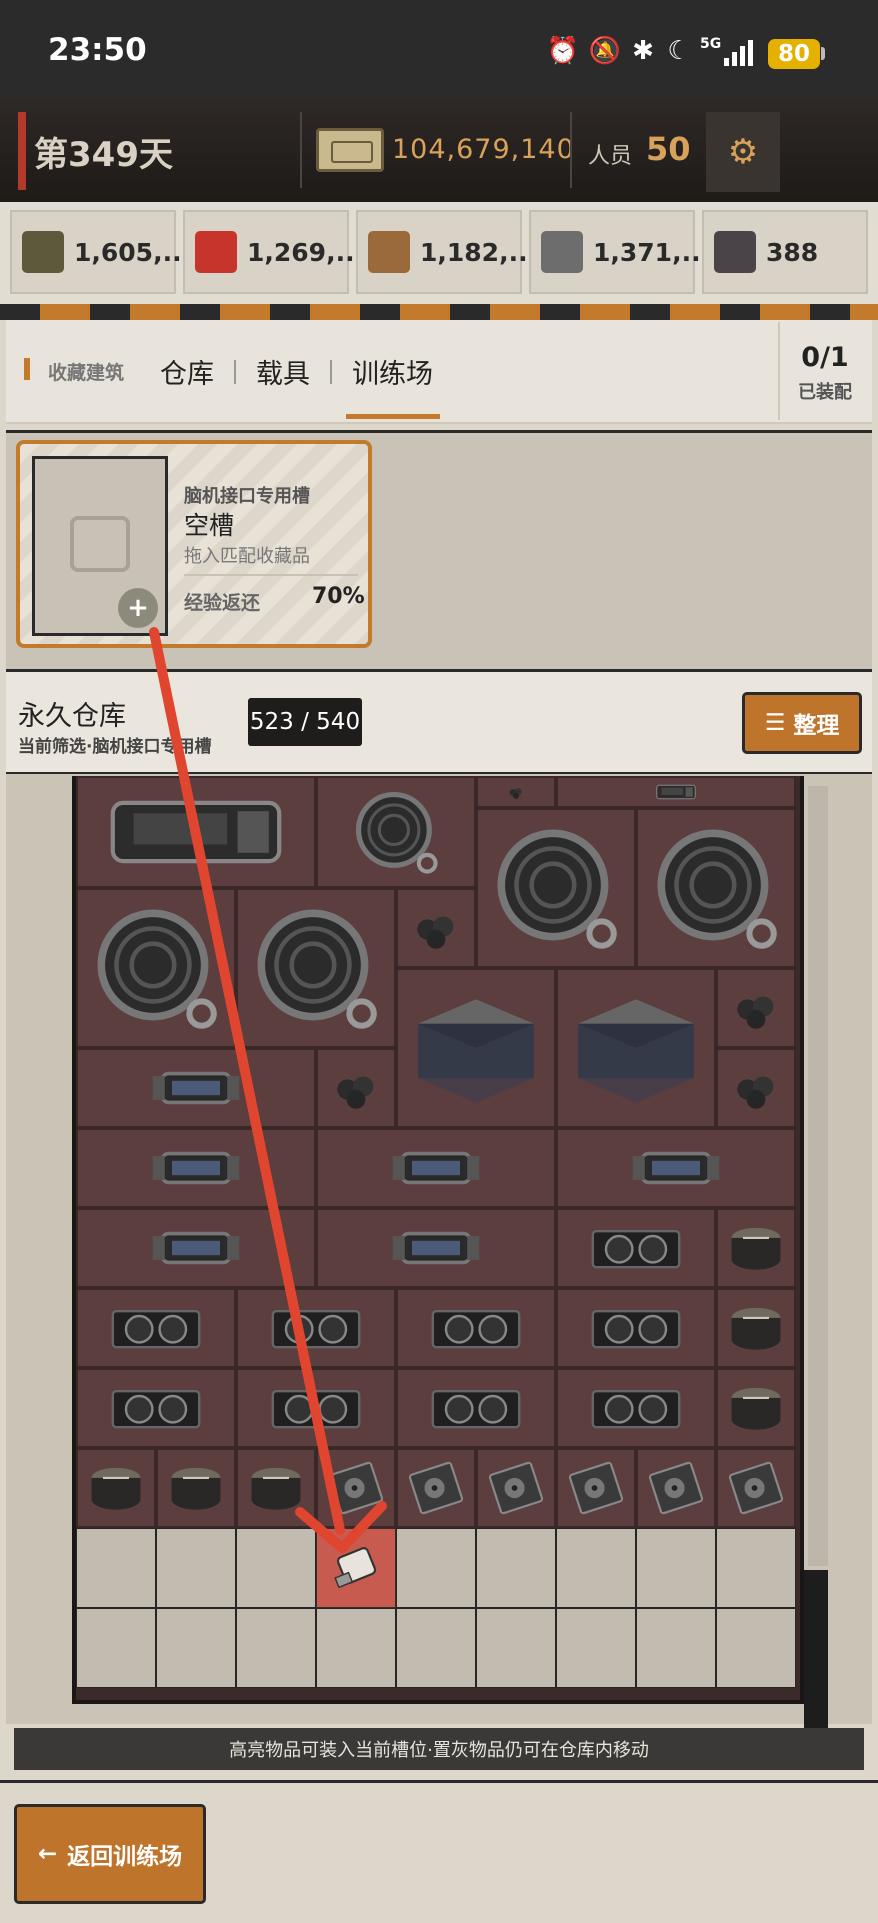  I want to click on network-type: 5G, so click(711, 44).